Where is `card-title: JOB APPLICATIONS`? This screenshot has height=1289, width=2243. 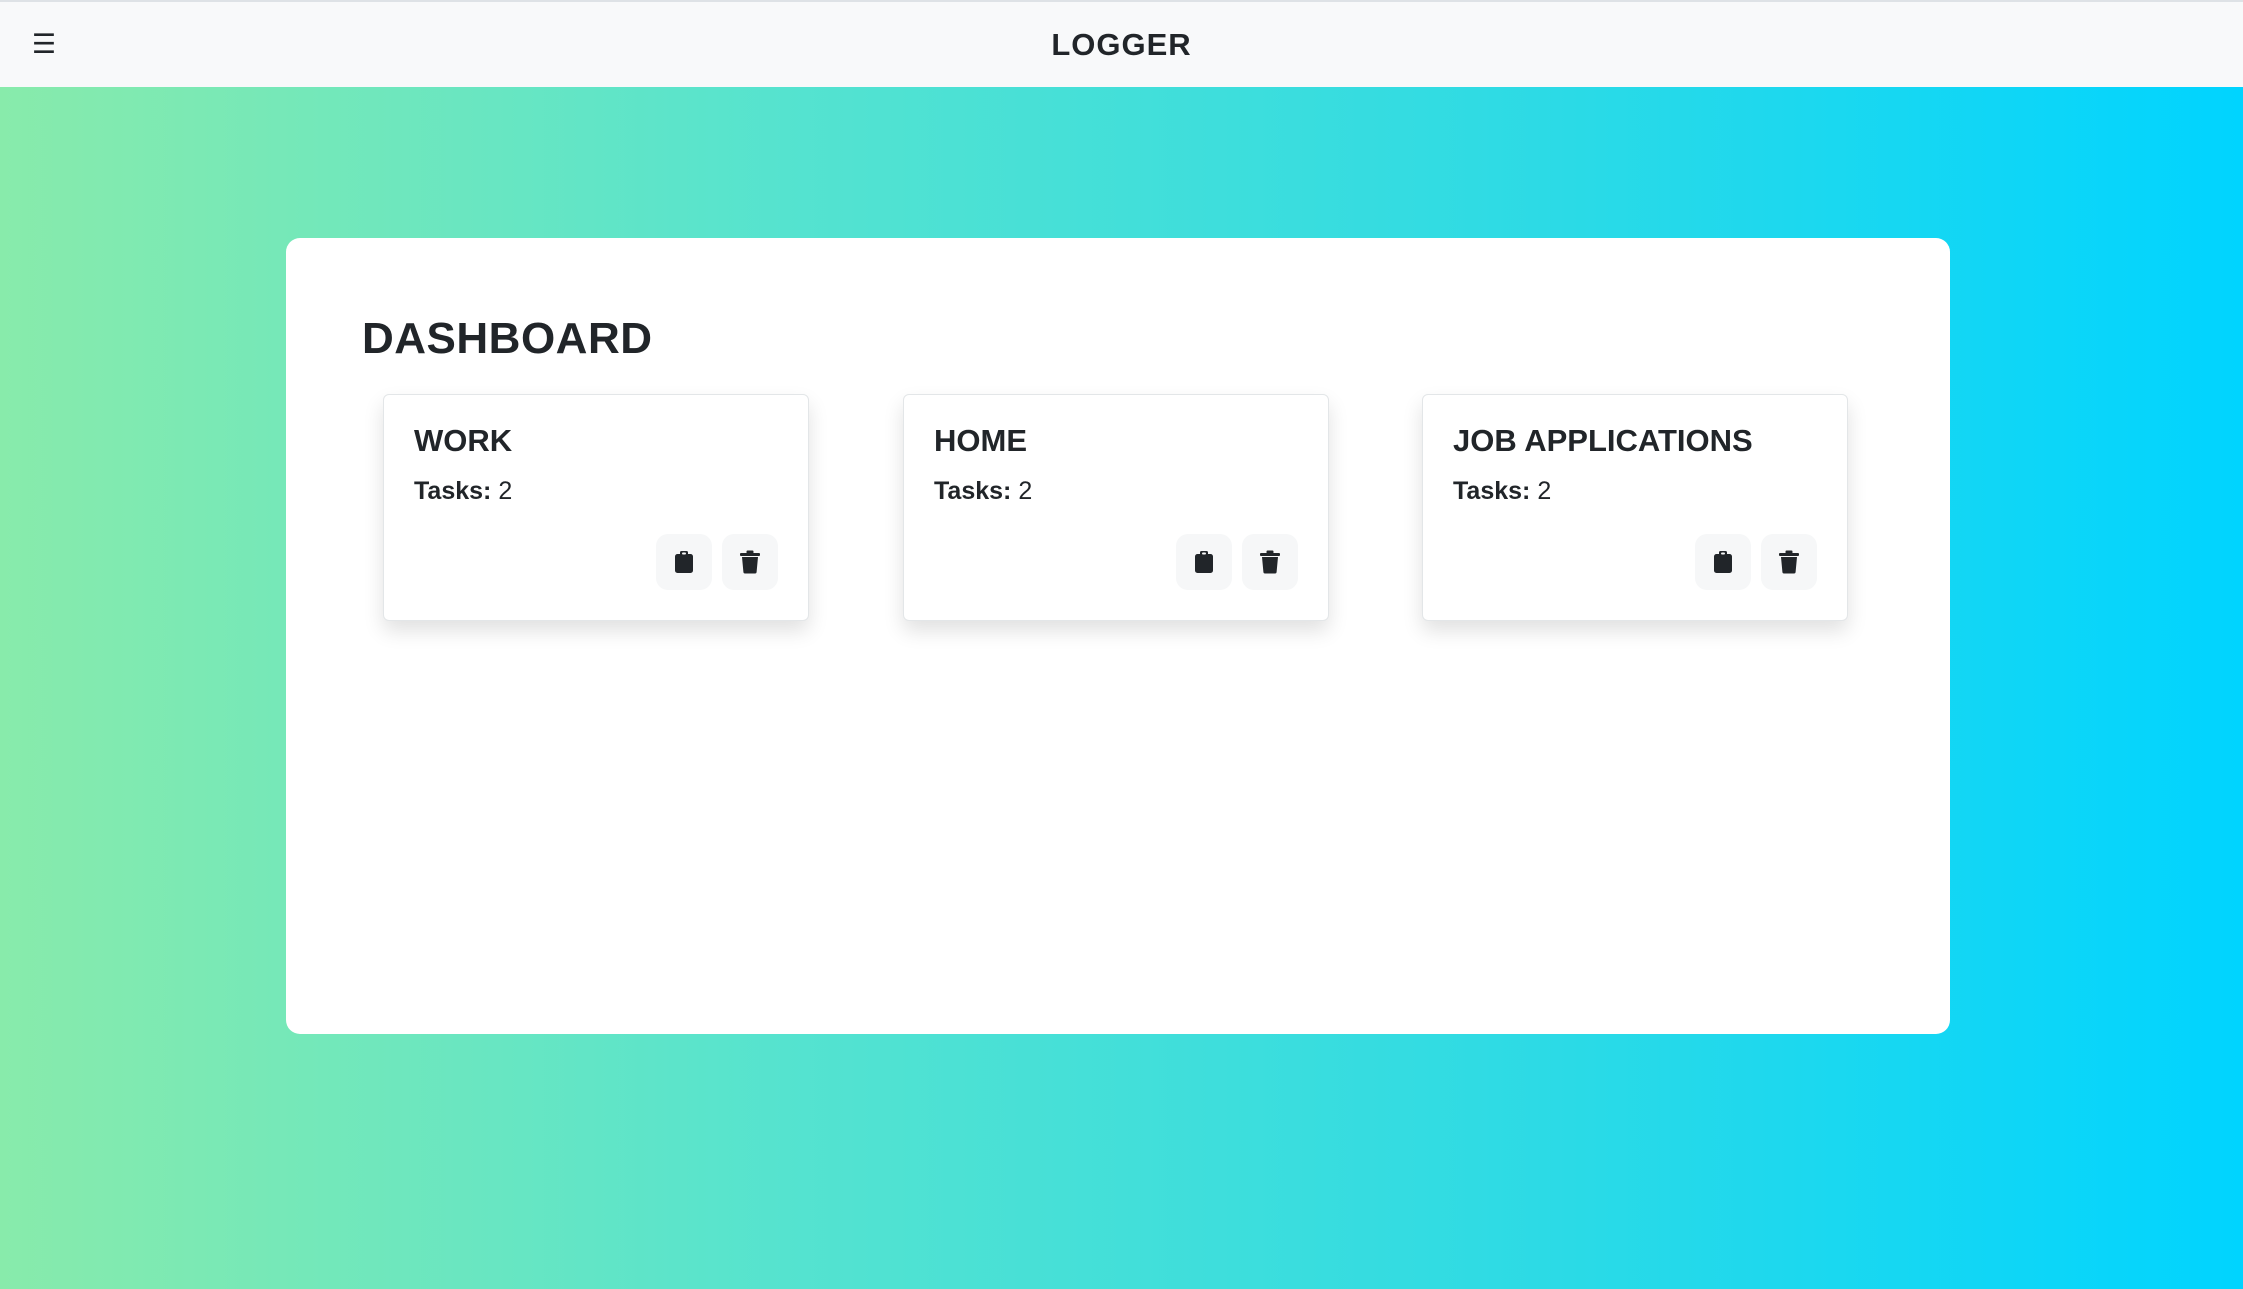 card-title: JOB APPLICATIONS is located at coordinates (1603, 440).